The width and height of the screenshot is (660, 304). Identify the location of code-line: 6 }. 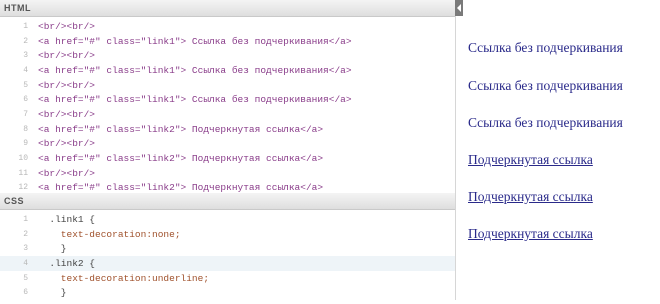
(227, 292).